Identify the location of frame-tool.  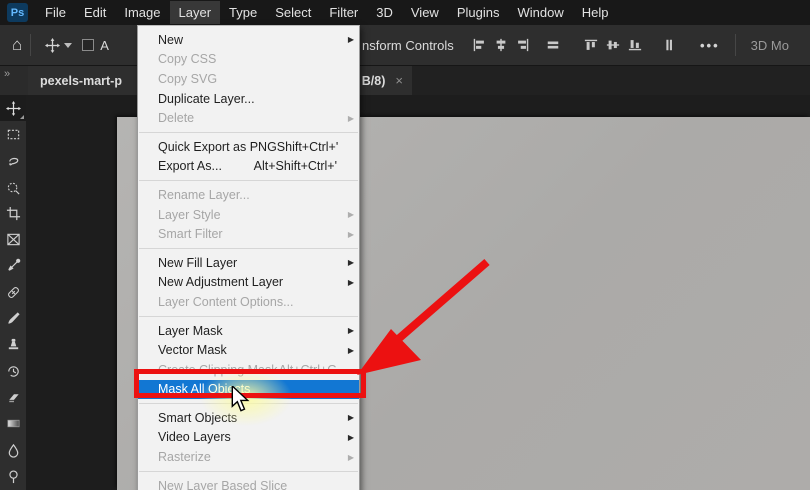
(13, 239).